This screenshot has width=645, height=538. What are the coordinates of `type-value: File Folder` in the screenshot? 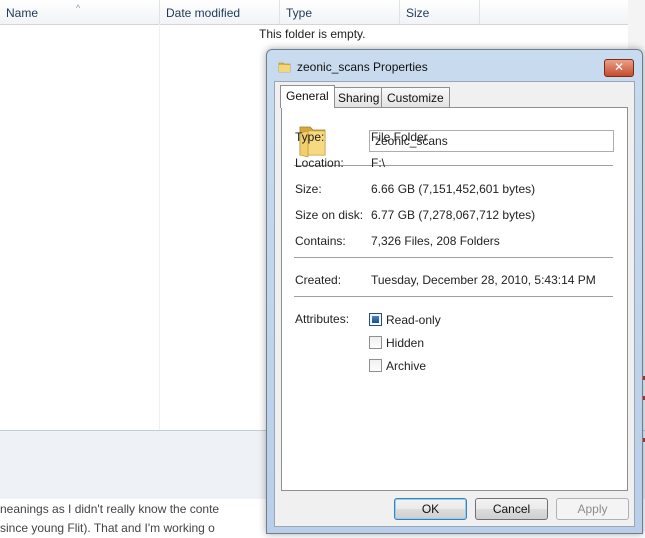 It's located at (399, 137).